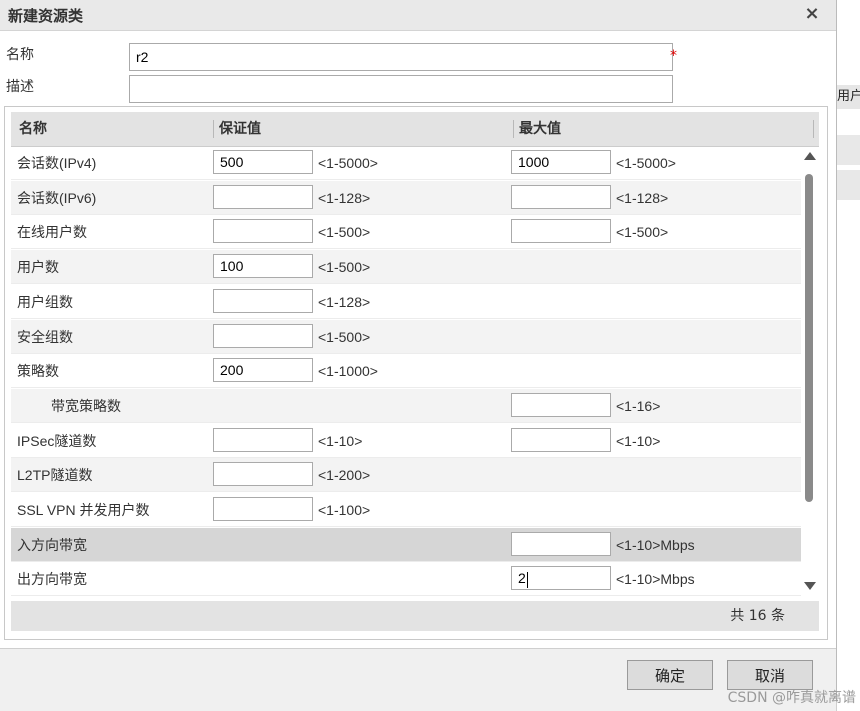 Image resolution: width=860 pixels, height=711 pixels. What do you see at coordinates (263, 370) in the screenshot?
I see `guaranteed-input: 200` at bounding box center [263, 370].